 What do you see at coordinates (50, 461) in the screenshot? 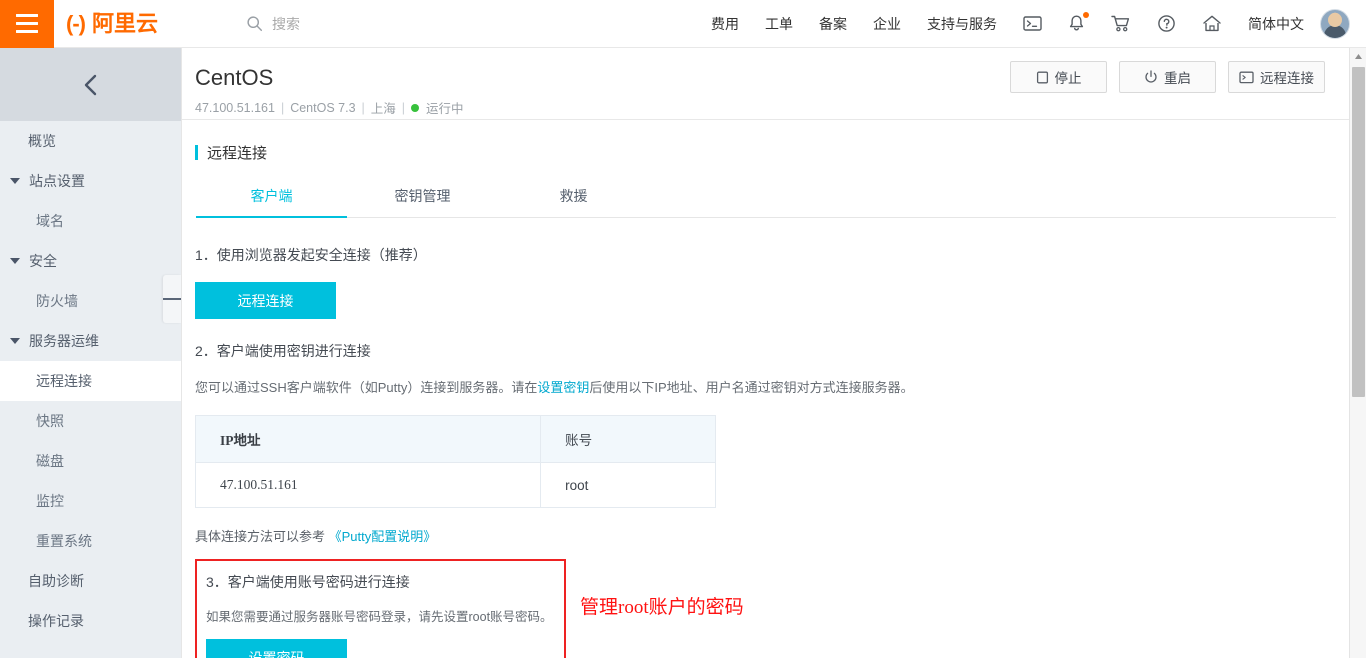
I see `sidebar-item-label: 磁盘` at bounding box center [50, 461].